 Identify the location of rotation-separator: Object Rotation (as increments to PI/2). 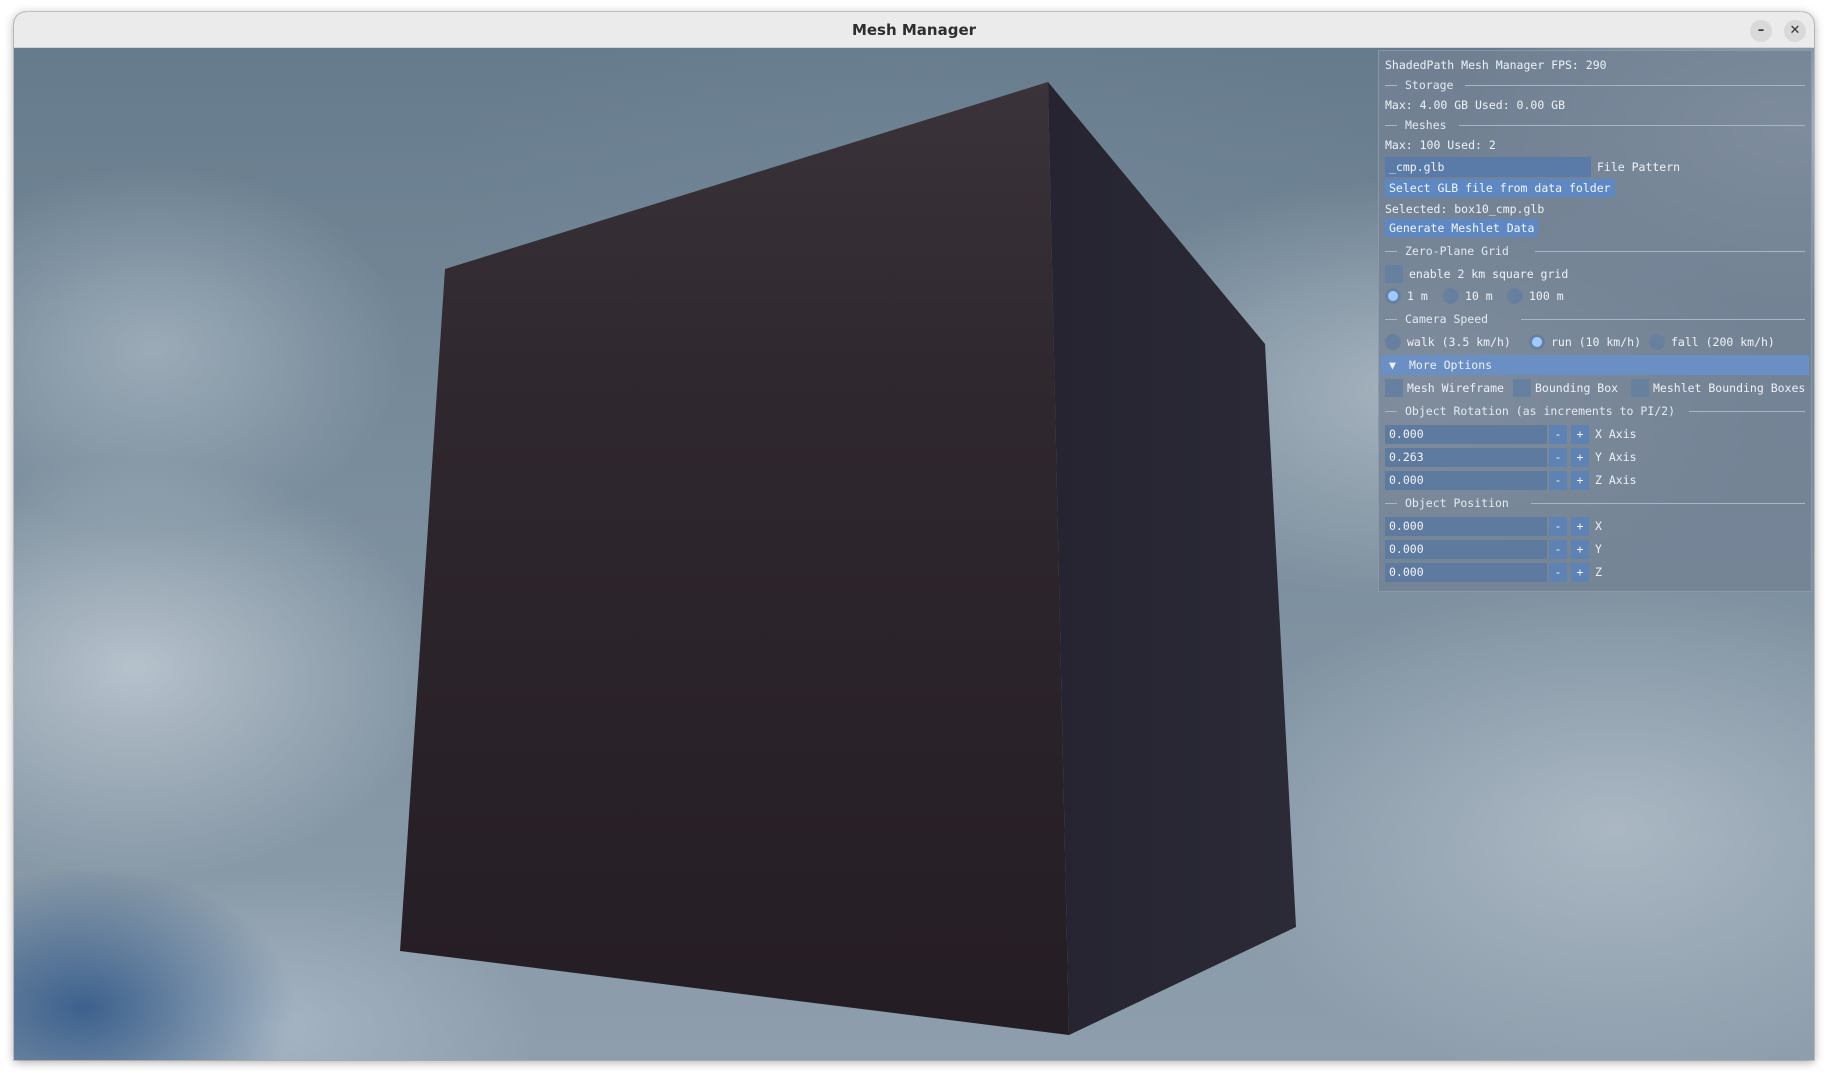
(1595, 411).